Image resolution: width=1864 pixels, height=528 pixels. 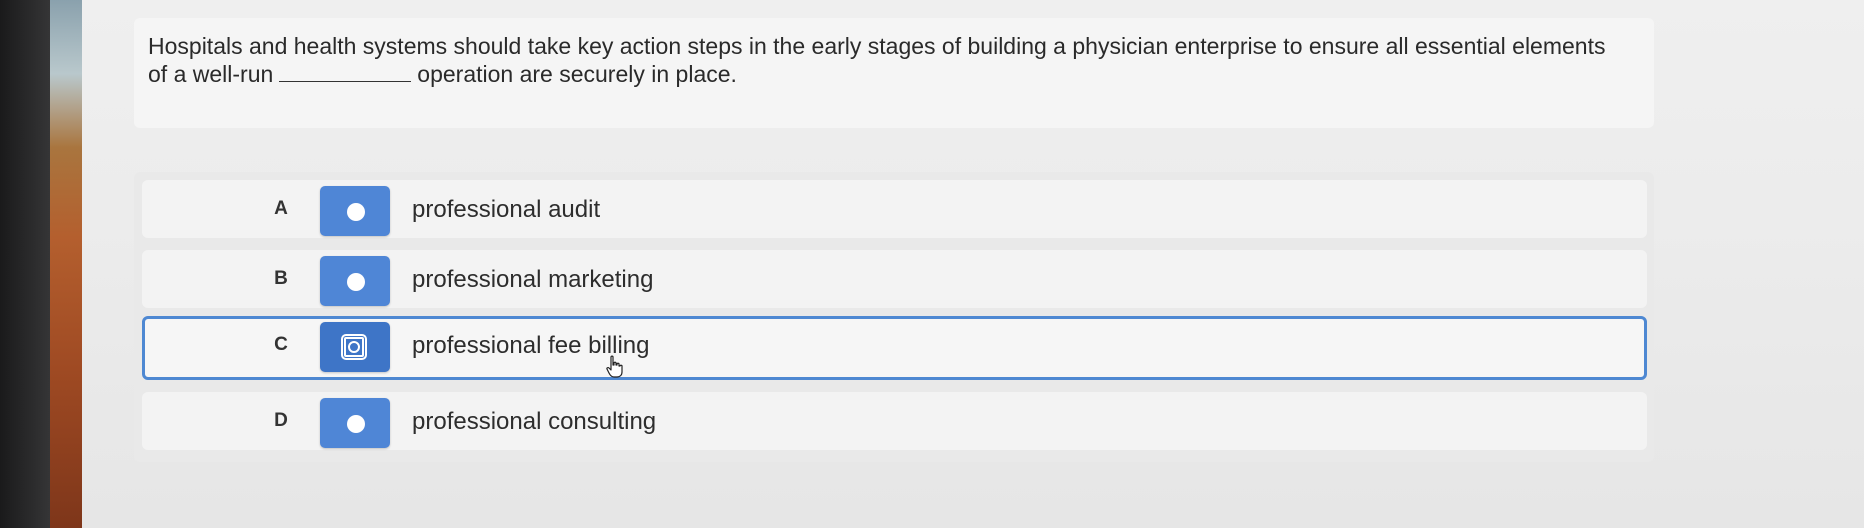 I want to click on option-label: professional consulting, so click(x=534, y=421).